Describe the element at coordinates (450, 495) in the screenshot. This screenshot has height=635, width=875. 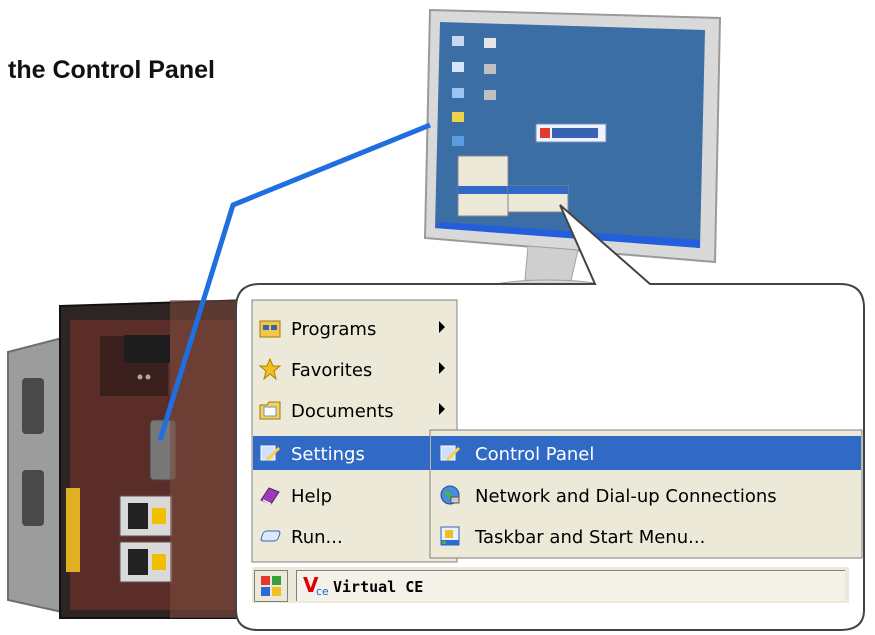
I see `network-globe-icon` at that location.